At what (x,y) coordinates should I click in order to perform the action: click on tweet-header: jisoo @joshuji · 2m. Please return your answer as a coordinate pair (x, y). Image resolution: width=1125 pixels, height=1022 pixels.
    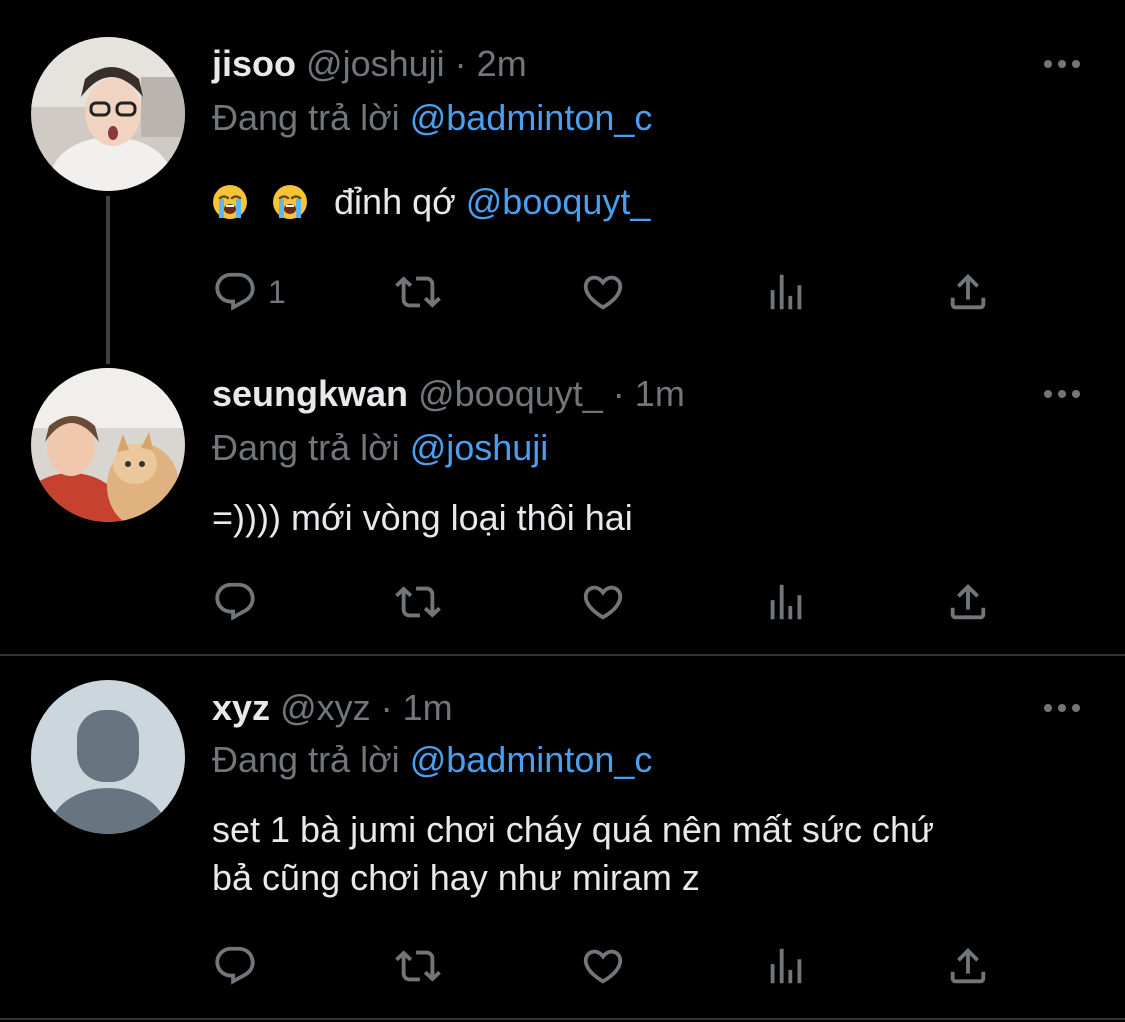
    Looking at the image, I should click on (369, 64).